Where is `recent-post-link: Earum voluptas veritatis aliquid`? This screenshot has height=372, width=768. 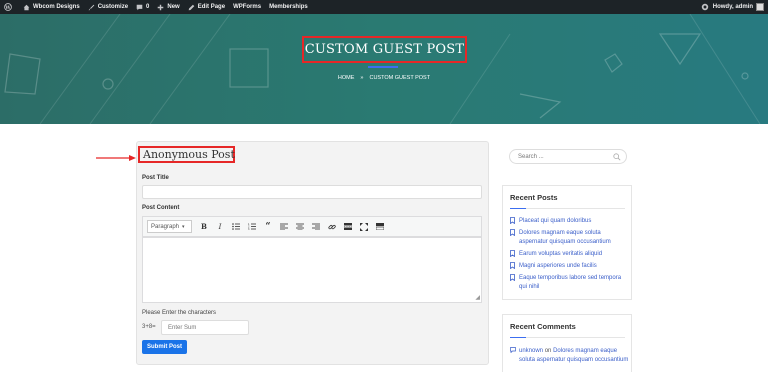 recent-post-link: Earum voluptas veritatis aliquid is located at coordinates (560, 255).